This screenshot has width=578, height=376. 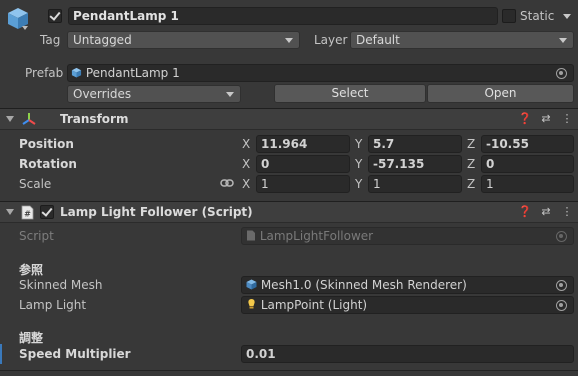 What do you see at coordinates (53, 305) in the screenshot?
I see `lamp-light-label: Lamp Light` at bounding box center [53, 305].